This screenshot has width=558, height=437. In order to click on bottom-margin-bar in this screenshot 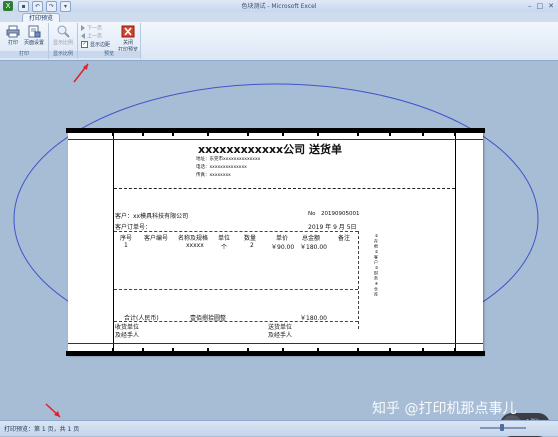, I will do `click(275, 353)`.